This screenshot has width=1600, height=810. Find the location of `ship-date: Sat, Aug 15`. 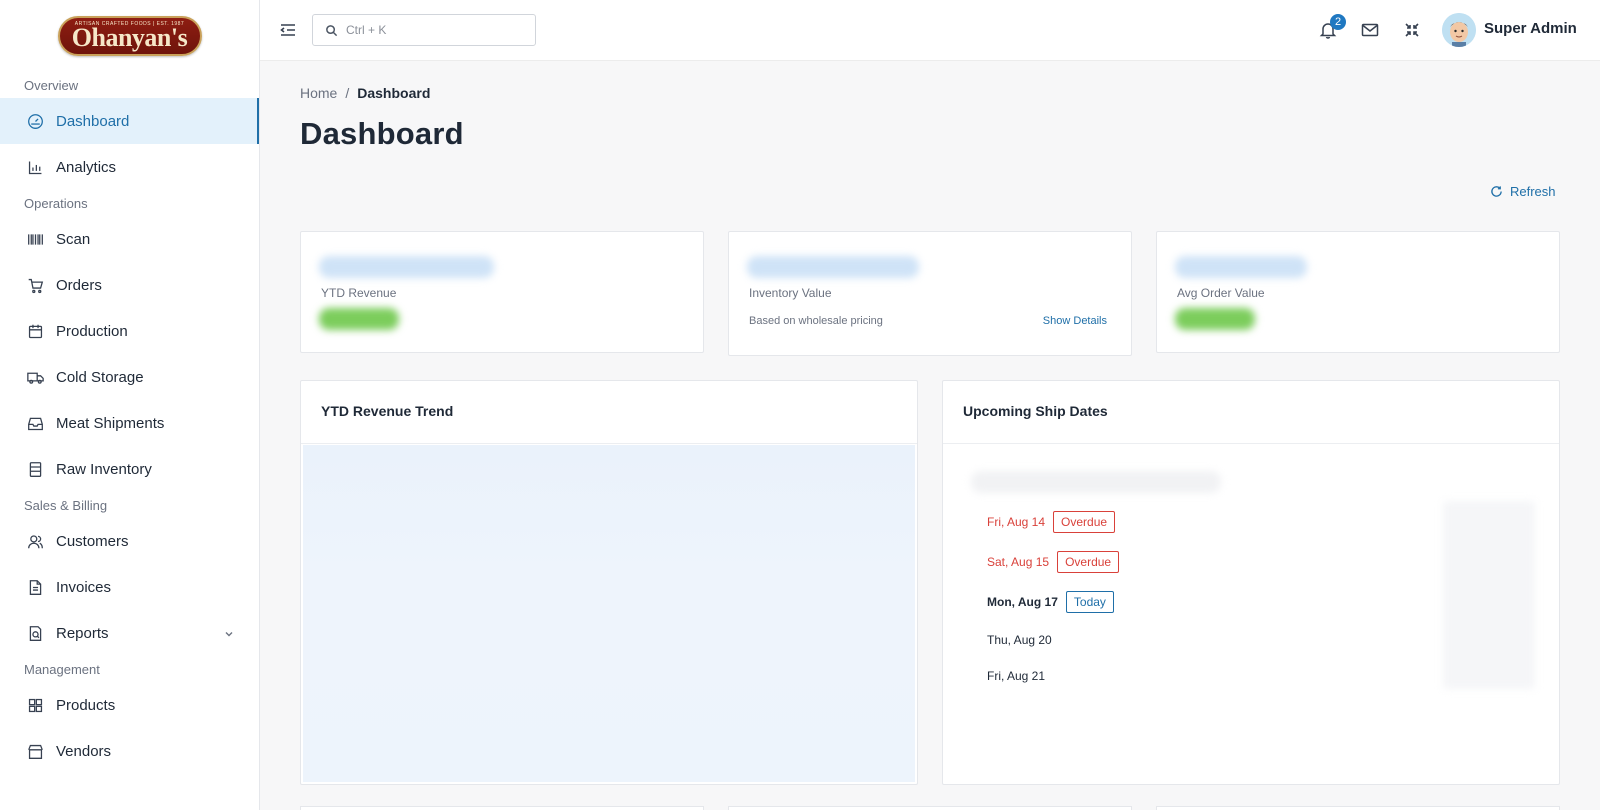

ship-date: Sat, Aug 15 is located at coordinates (1018, 562).